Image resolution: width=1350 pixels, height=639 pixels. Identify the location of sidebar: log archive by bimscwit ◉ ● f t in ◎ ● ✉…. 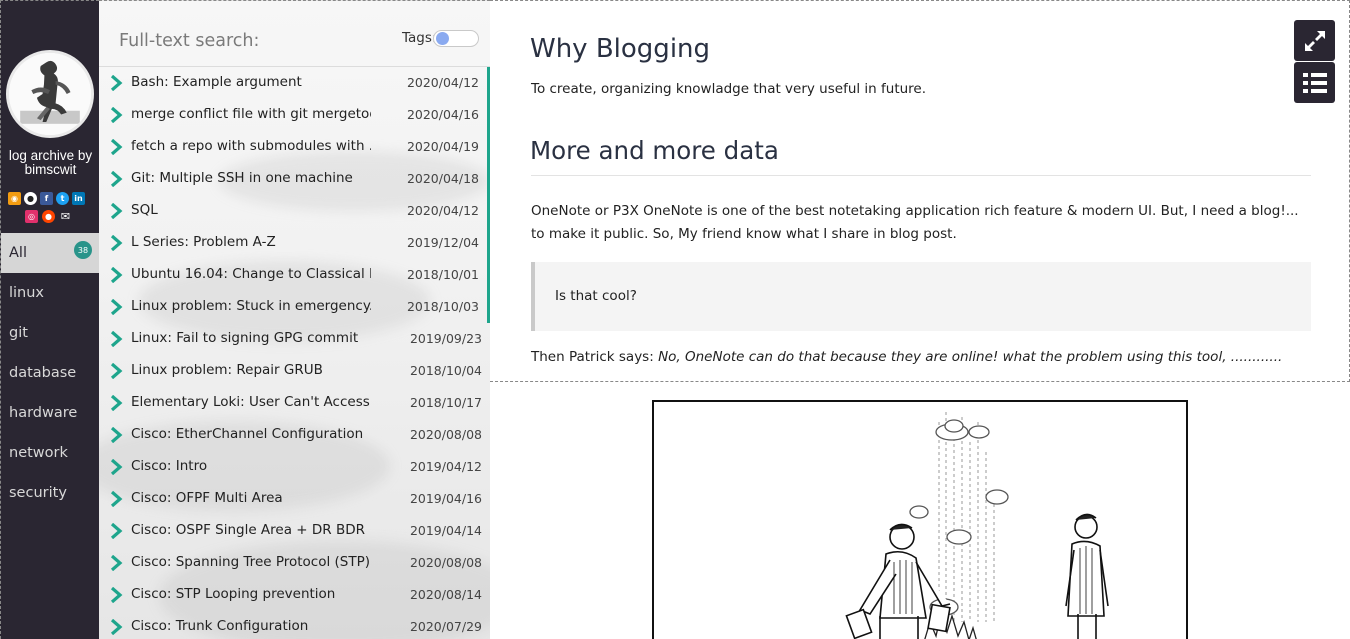
(50, 319).